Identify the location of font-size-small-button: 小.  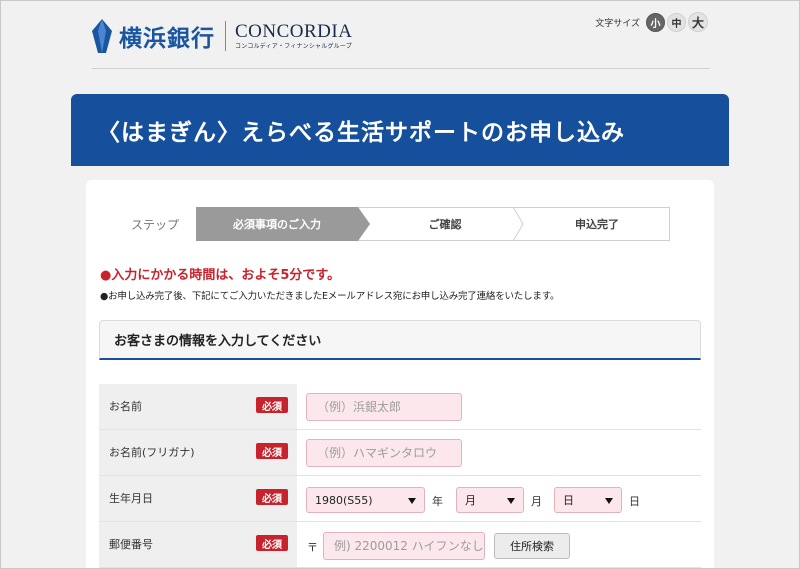
(655, 22).